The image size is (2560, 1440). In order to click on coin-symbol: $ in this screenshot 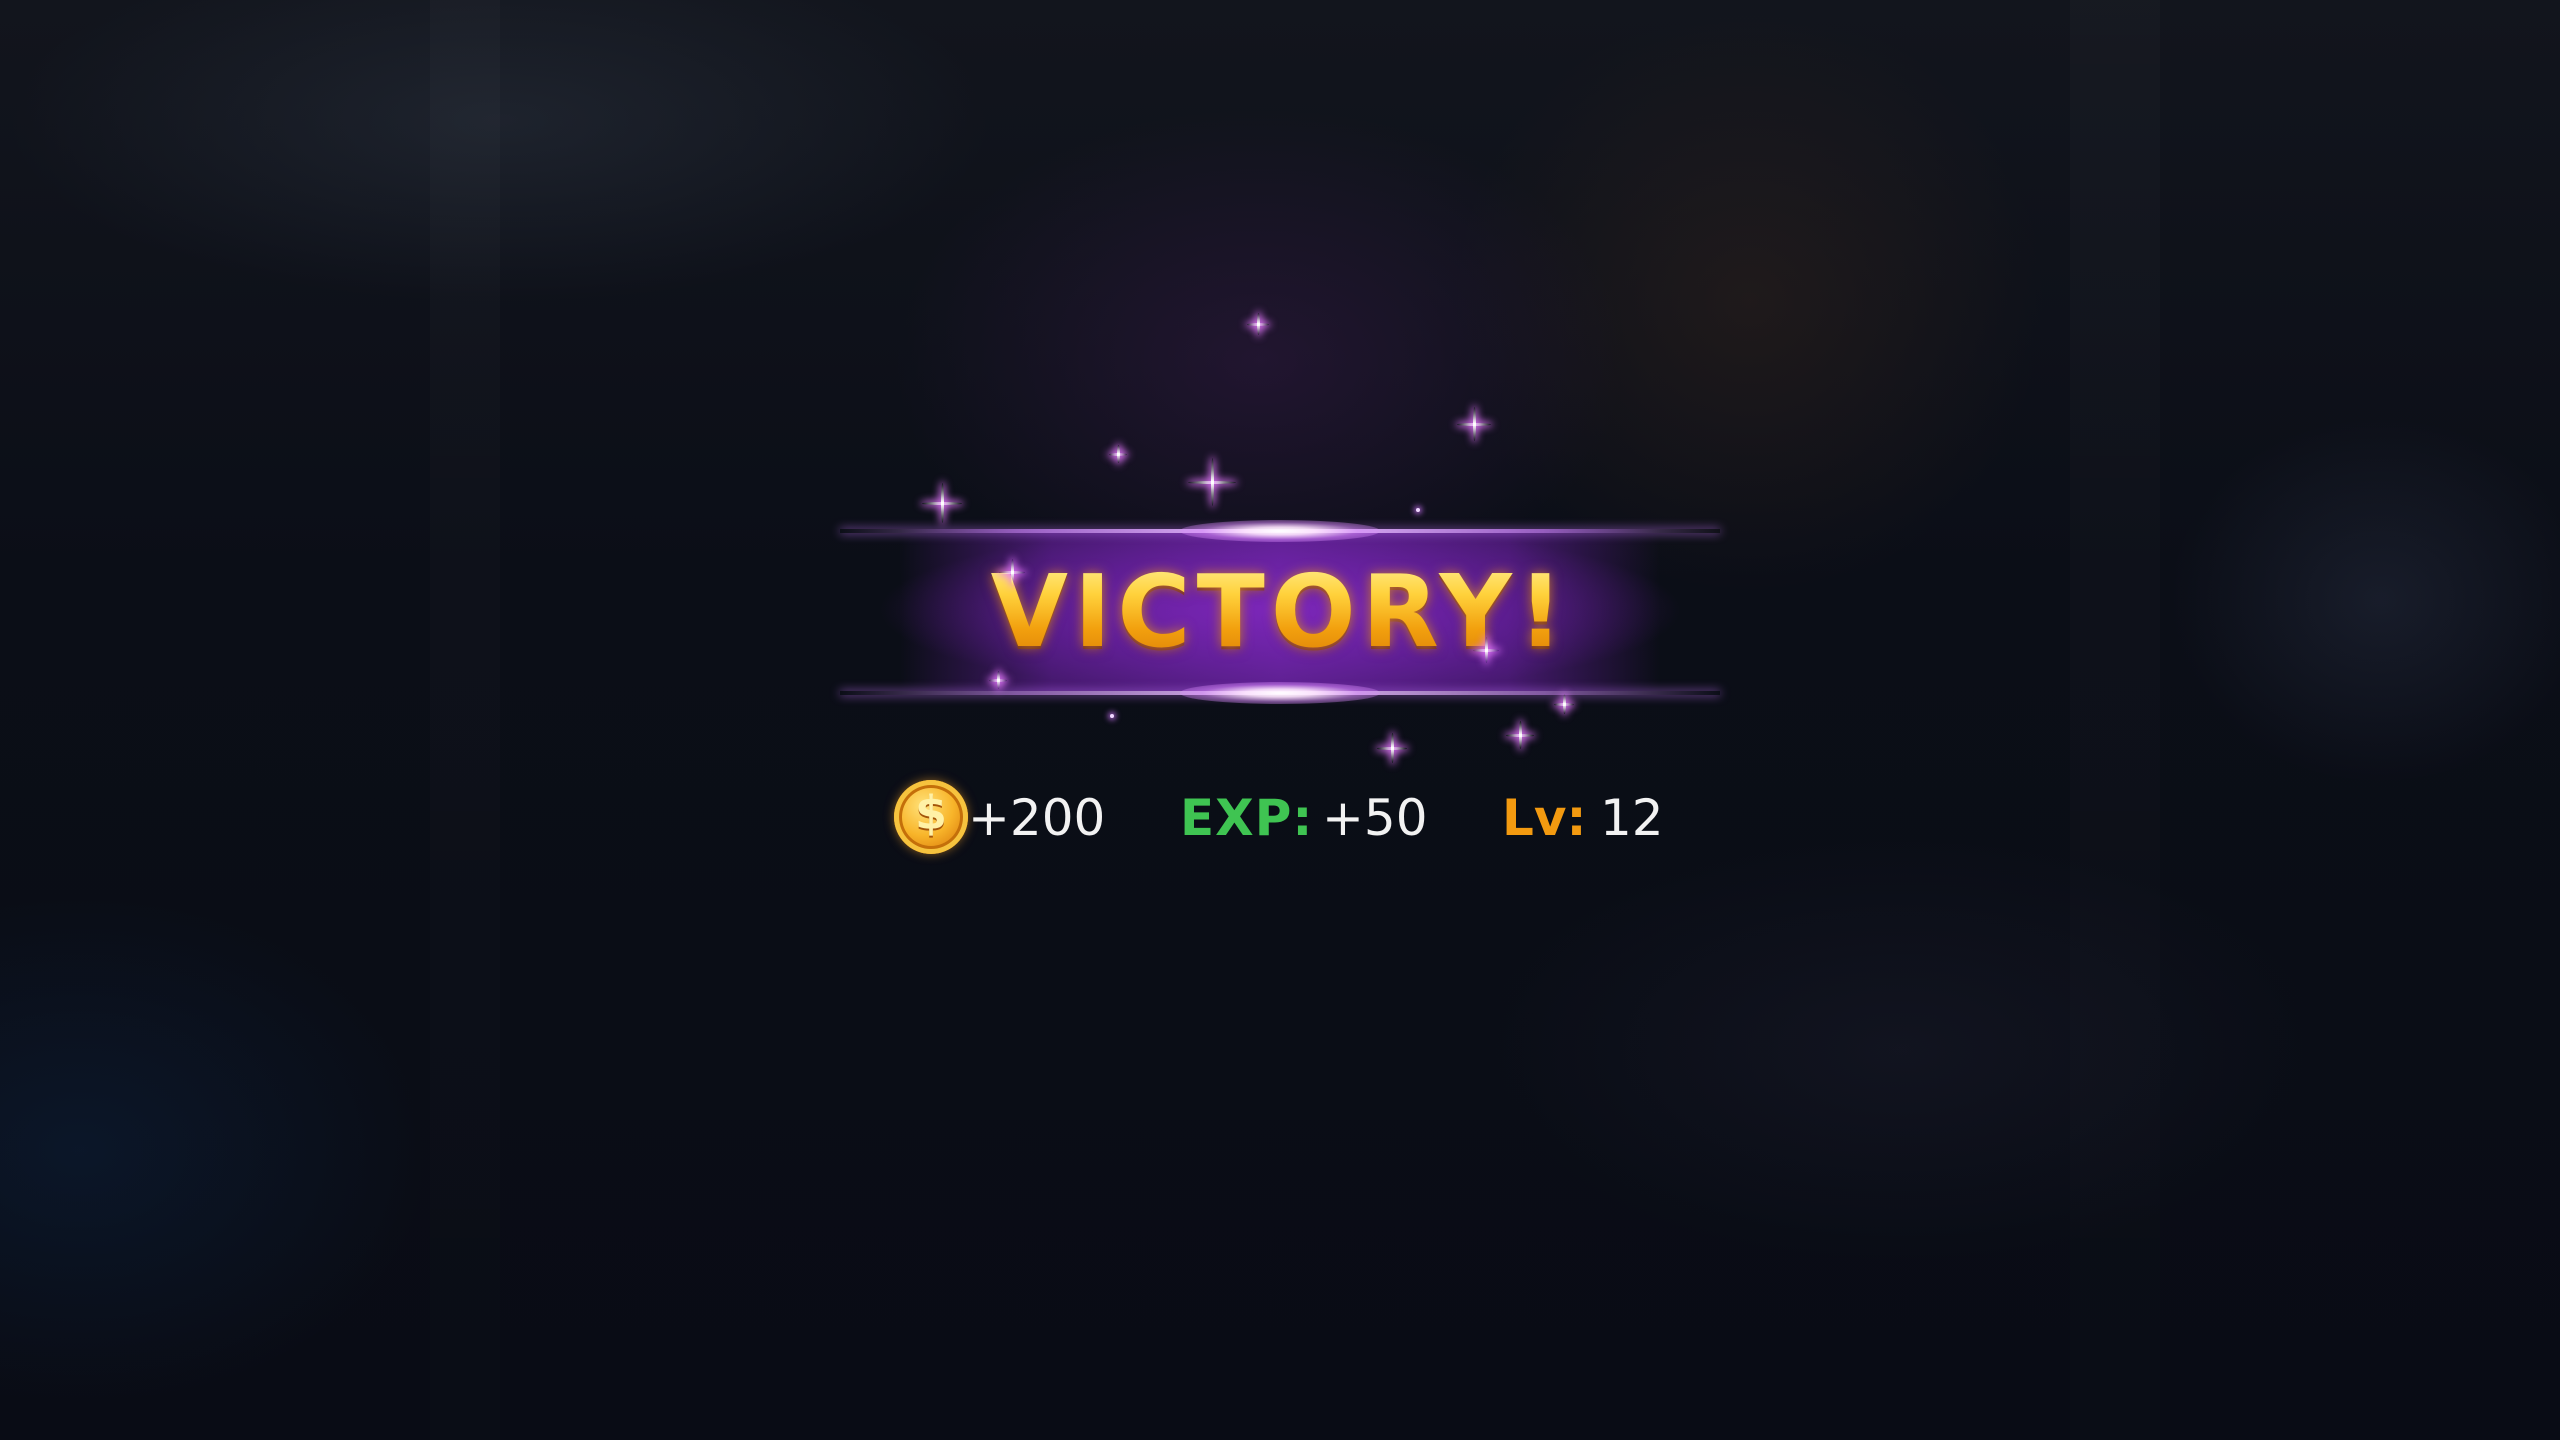, I will do `click(930, 813)`.